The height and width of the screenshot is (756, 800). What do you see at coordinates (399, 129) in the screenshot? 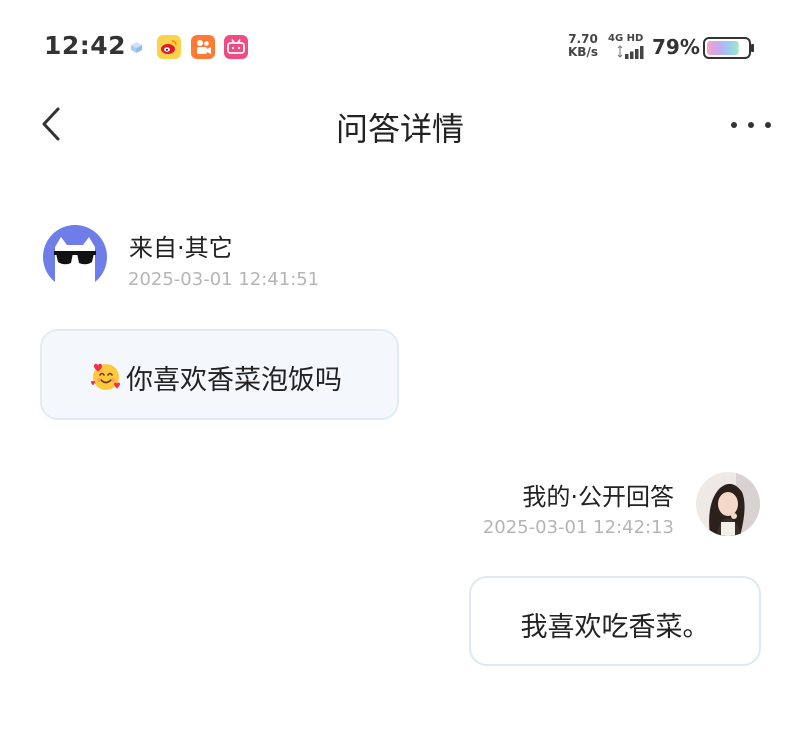
I see `page-title: 问答详情` at bounding box center [399, 129].